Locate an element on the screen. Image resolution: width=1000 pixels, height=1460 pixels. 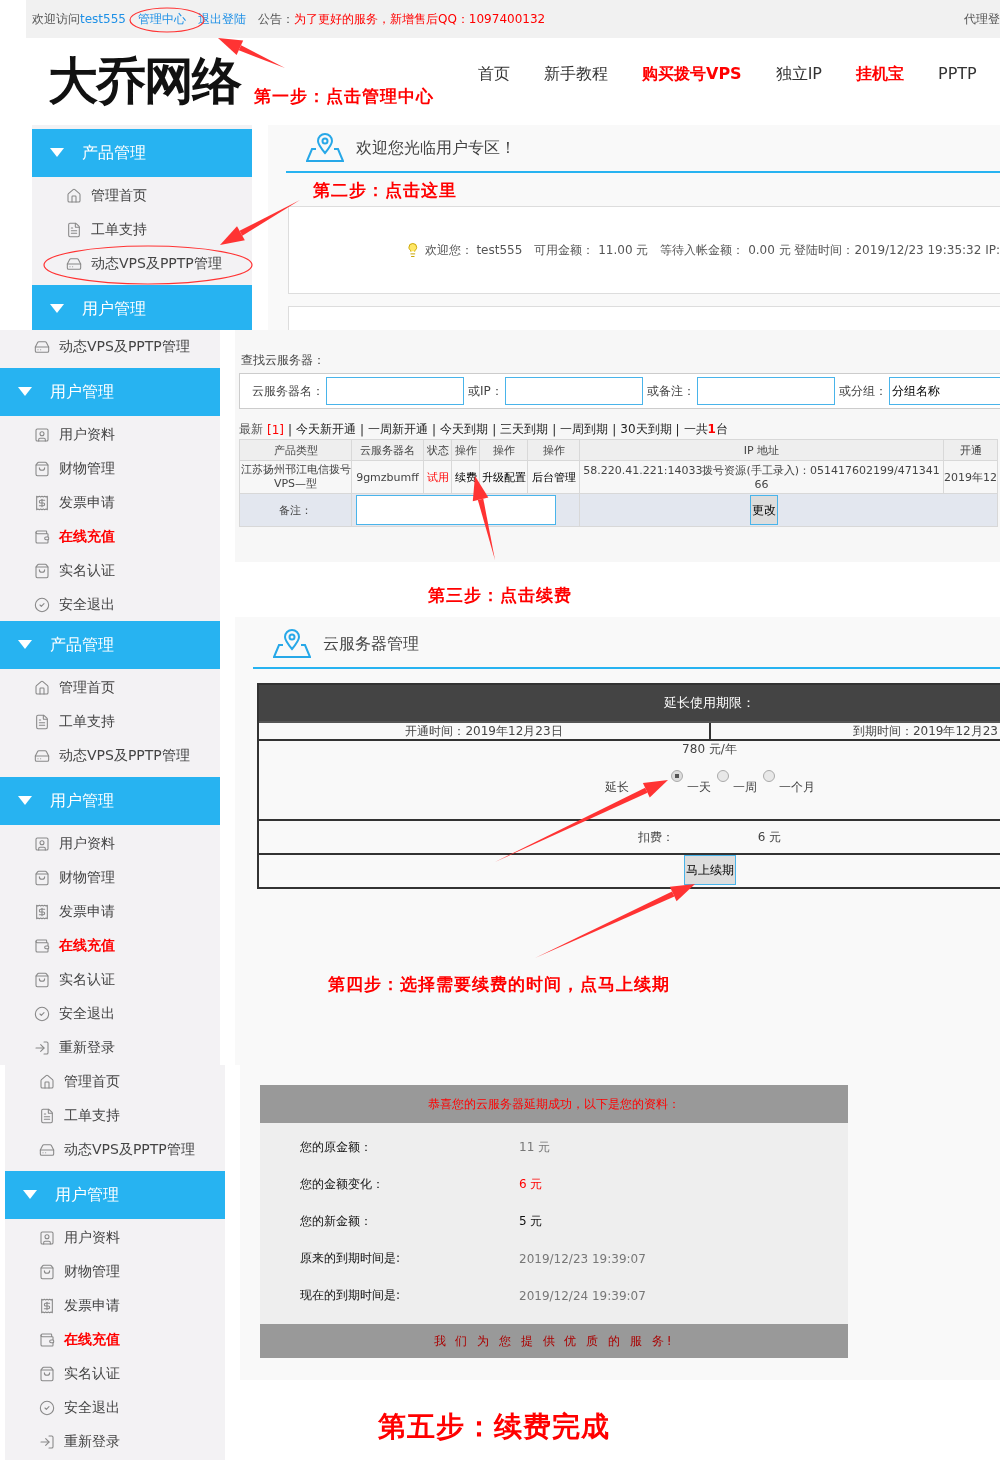
radio-option: 一周 is located at coordinates (736, 781).